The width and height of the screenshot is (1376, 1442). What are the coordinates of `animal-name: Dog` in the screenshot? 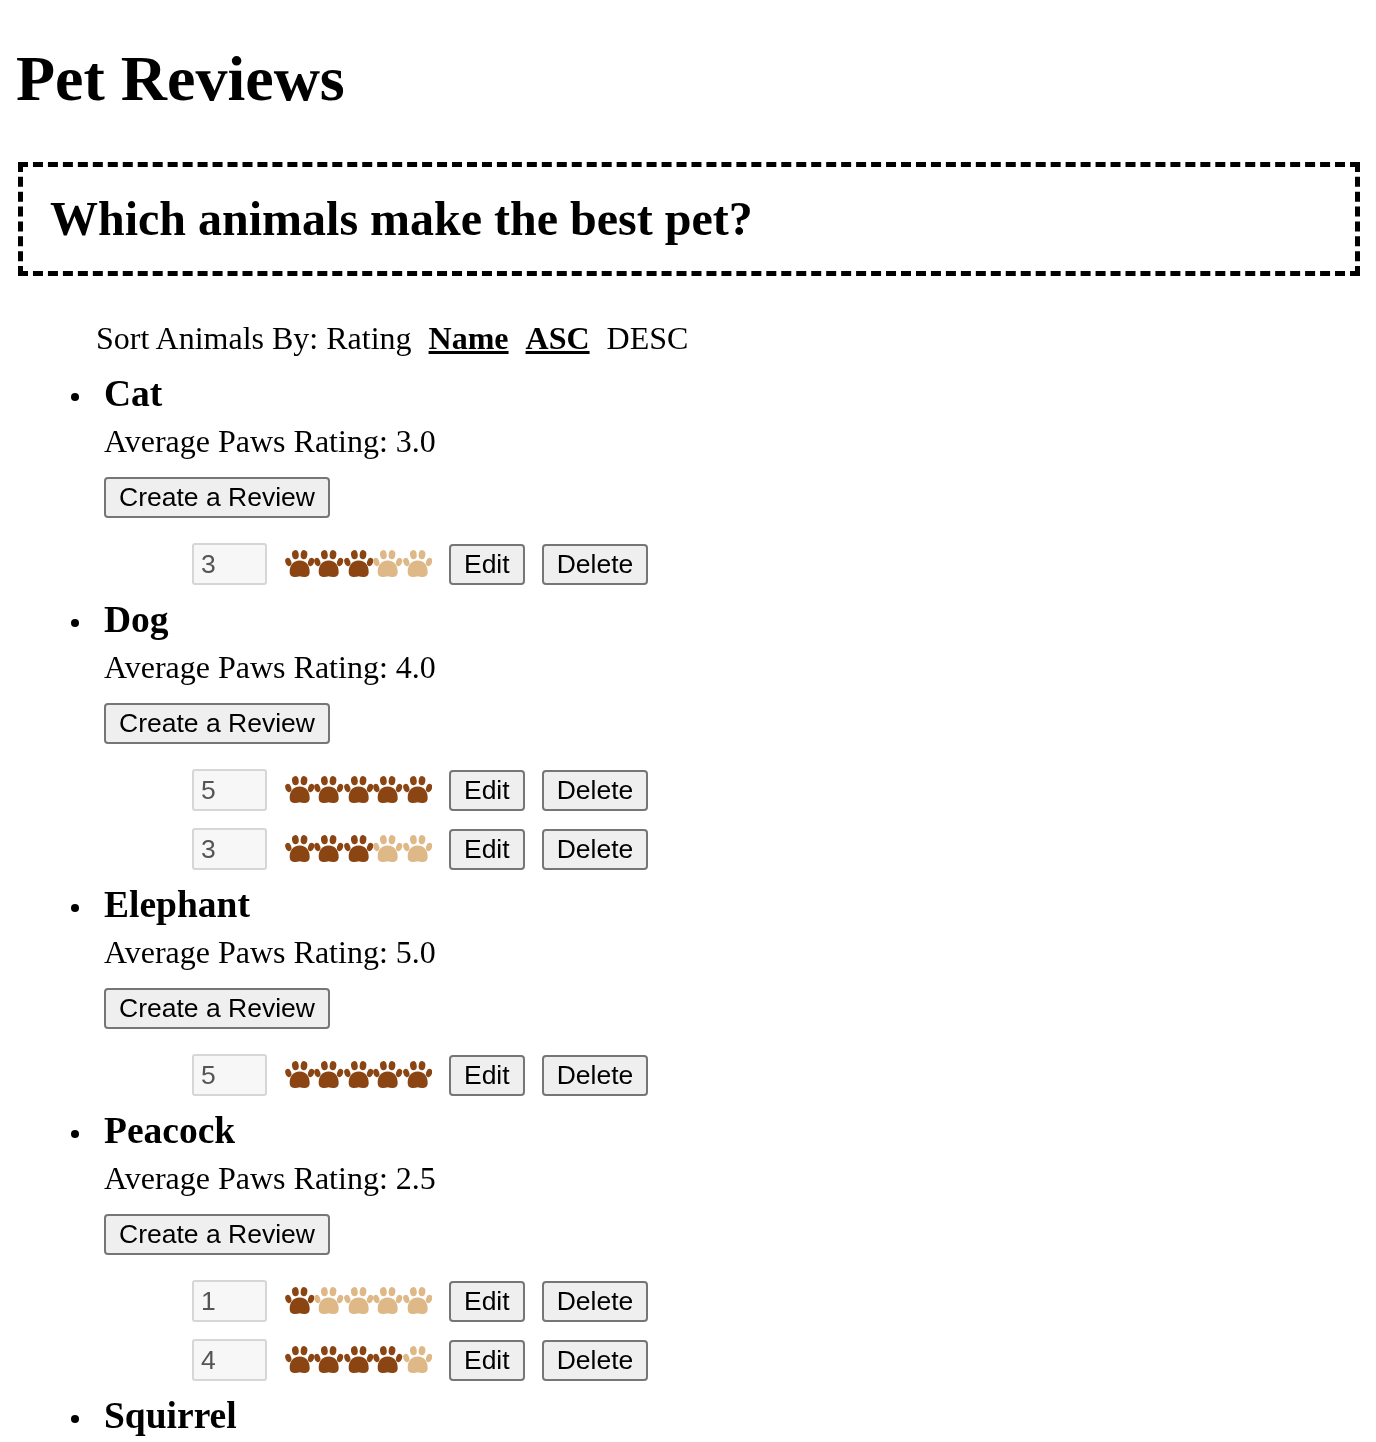 It's located at (136, 620).